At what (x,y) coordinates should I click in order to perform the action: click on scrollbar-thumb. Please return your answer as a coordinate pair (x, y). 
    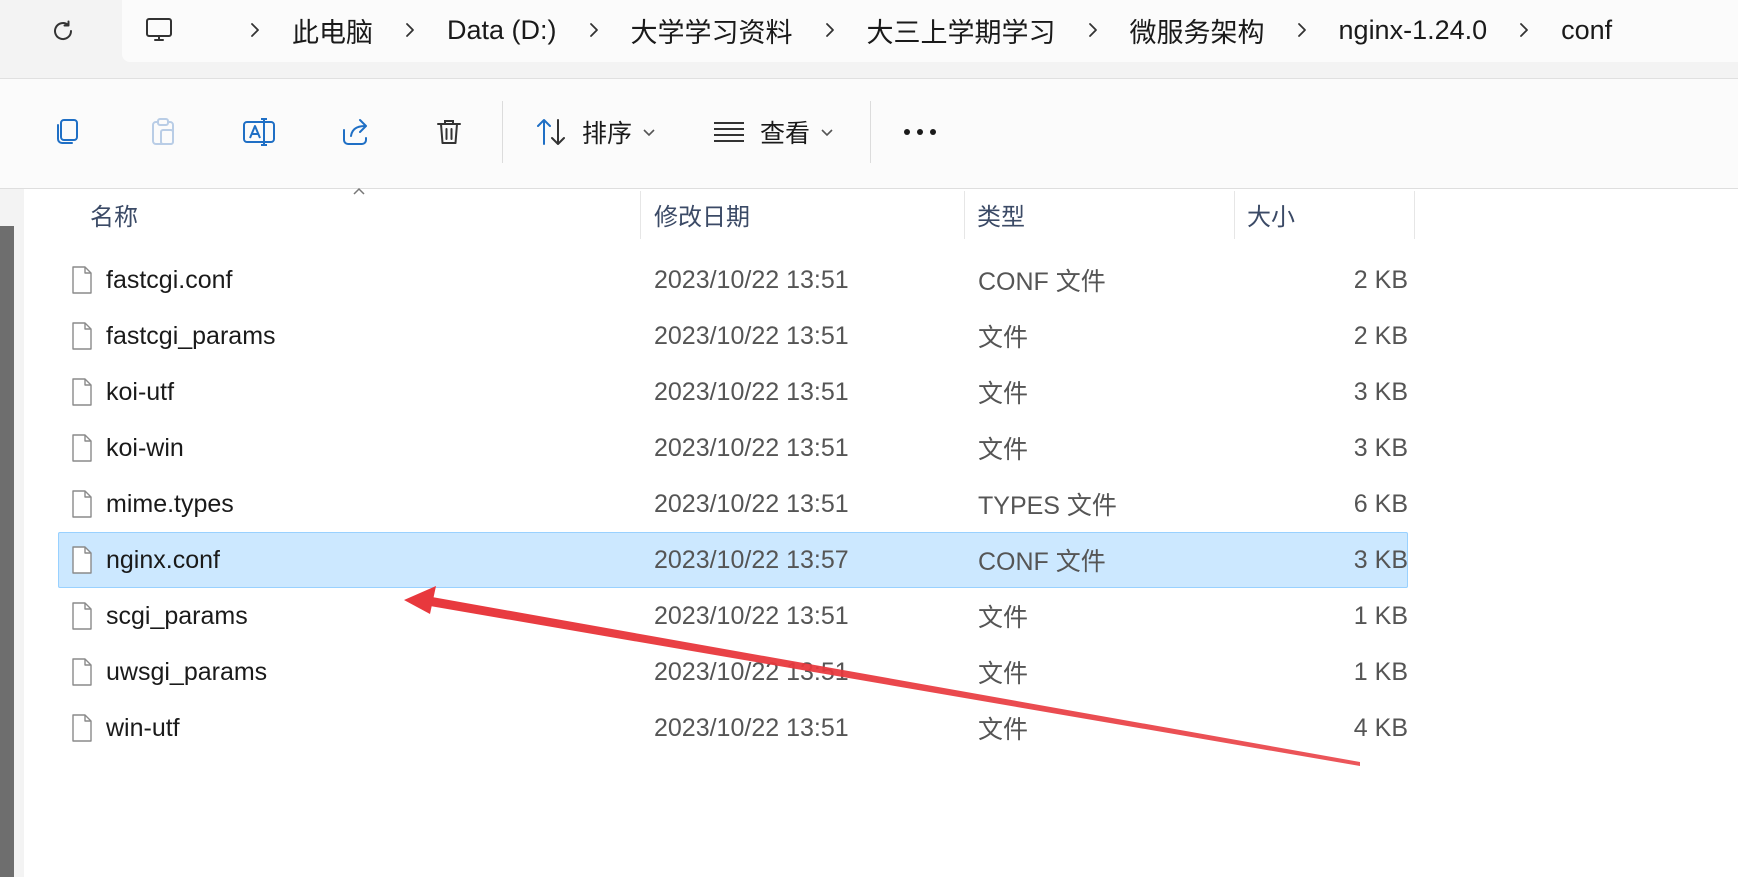
    Looking at the image, I should click on (7, 551).